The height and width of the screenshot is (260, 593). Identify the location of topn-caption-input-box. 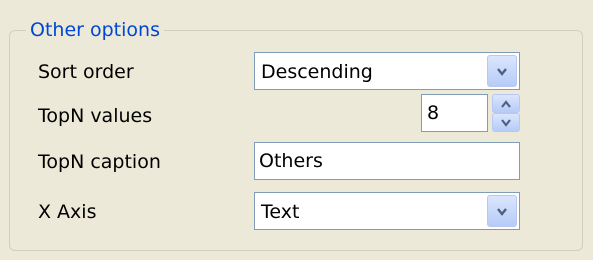
(387, 161).